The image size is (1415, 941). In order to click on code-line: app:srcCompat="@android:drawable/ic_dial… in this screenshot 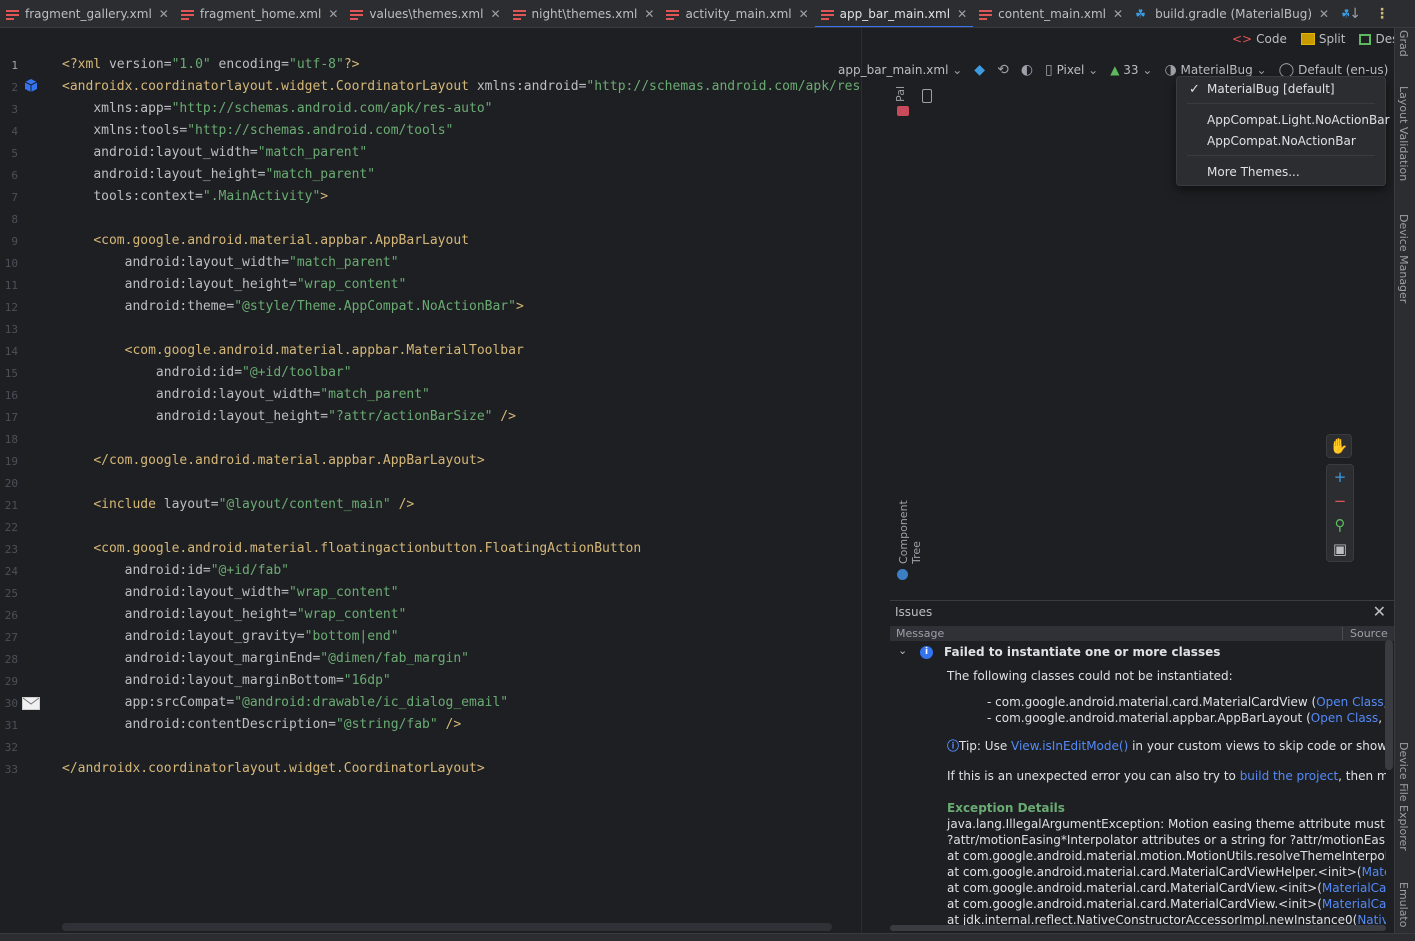, I will do `click(285, 702)`.